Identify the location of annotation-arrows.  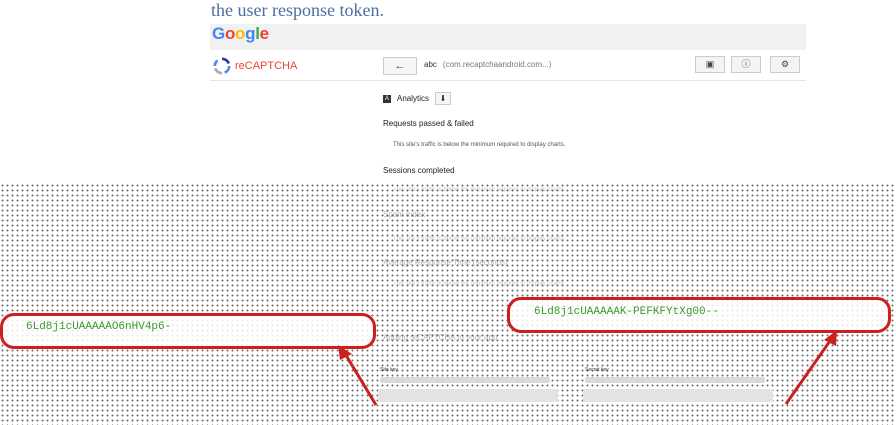
(587, 368).